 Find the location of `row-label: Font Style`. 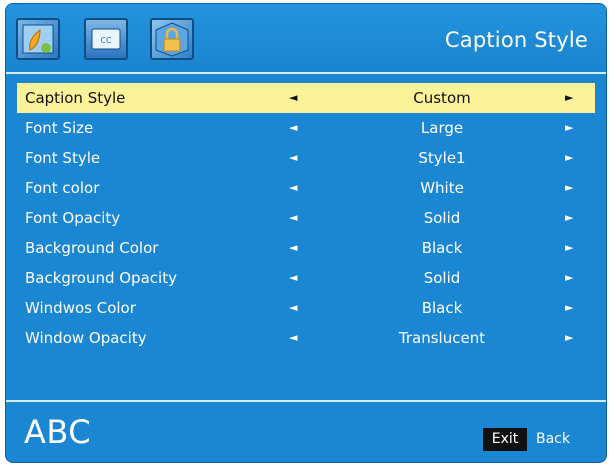

row-label: Font Style is located at coordinates (63, 158).